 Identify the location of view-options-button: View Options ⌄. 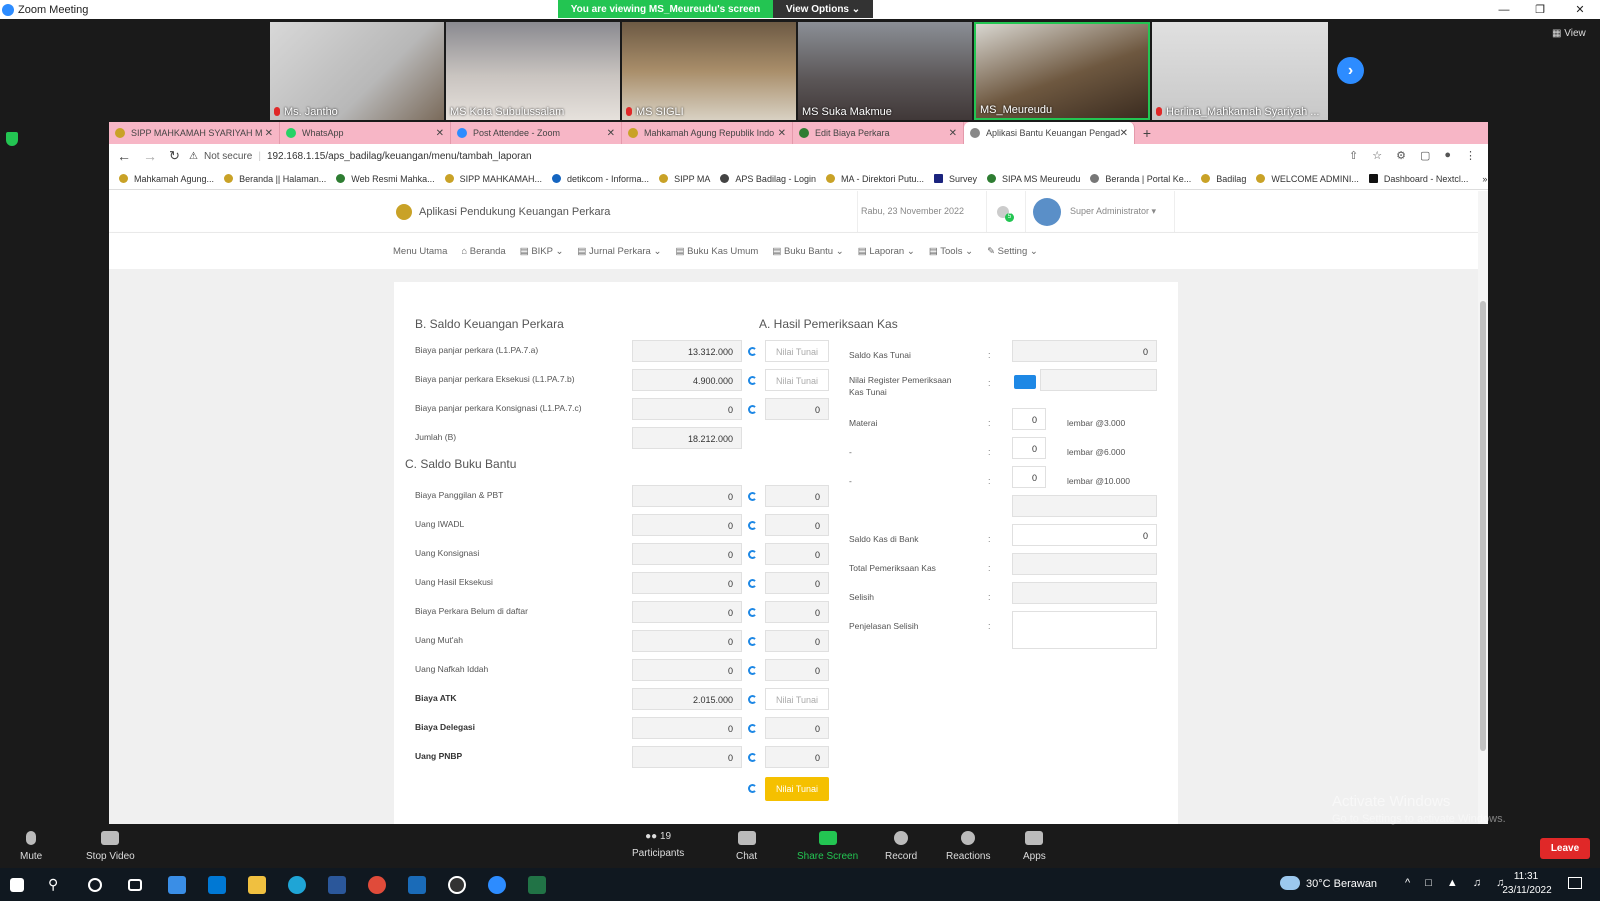
(823, 9).